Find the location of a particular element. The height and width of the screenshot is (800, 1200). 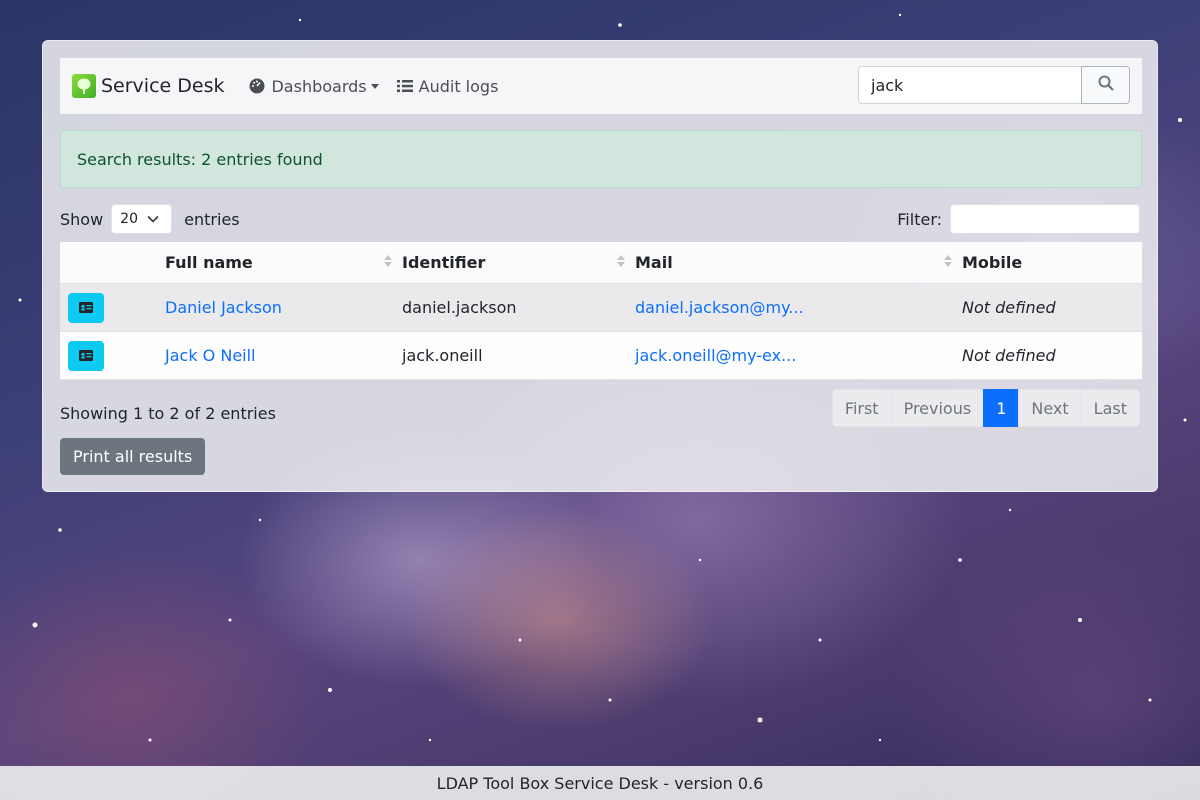

header-mail-label: Mail is located at coordinates (654, 262).